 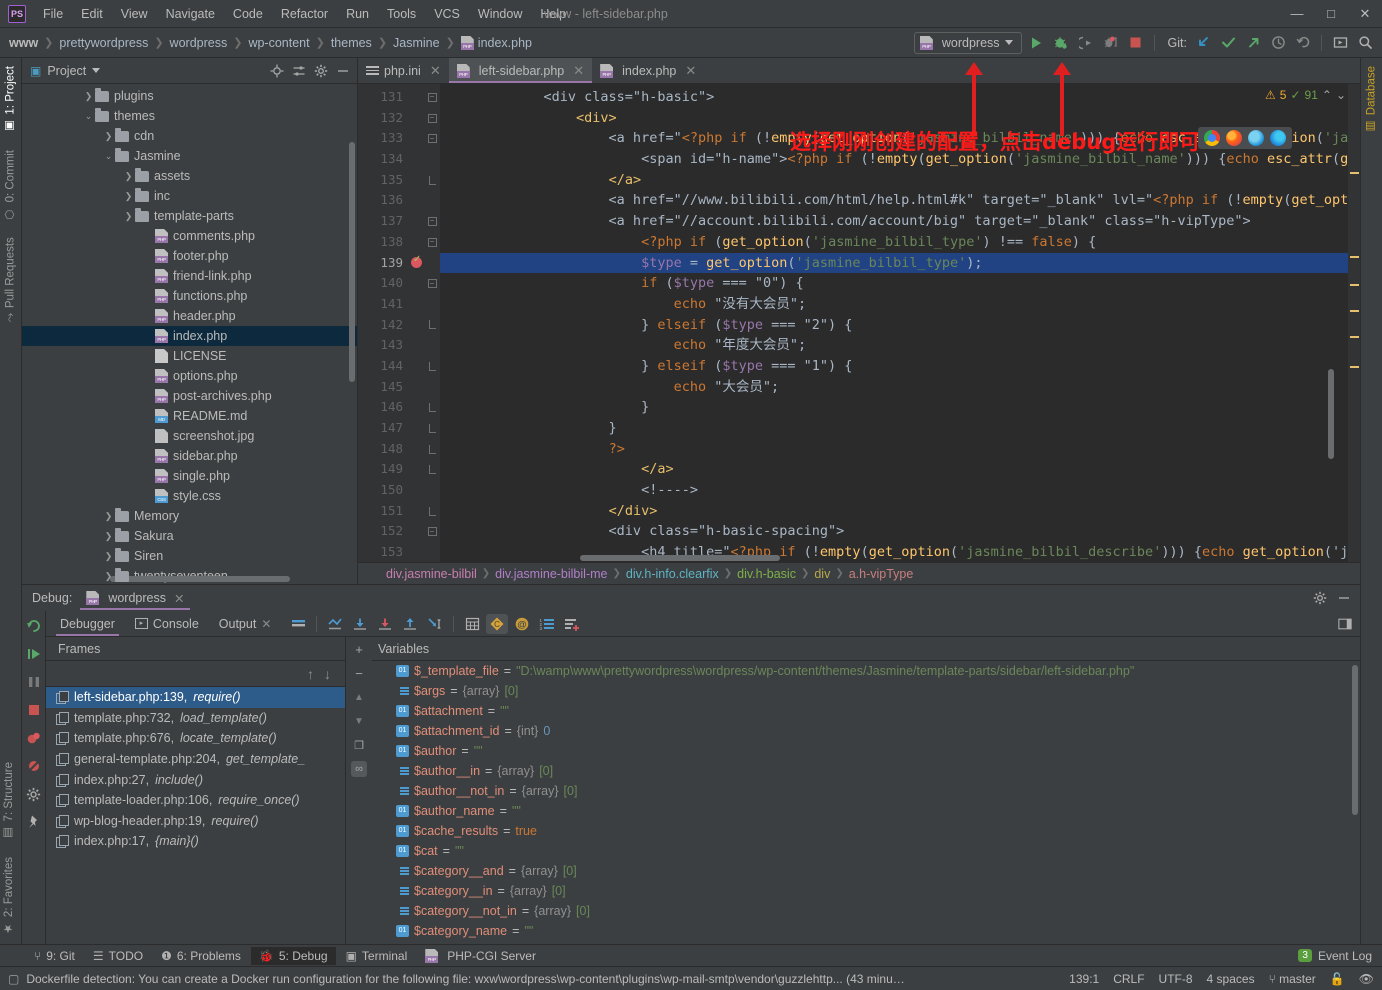 What do you see at coordinates (189, 496) in the screenshot?
I see `tree-item-style-css: CSS style.css` at bounding box center [189, 496].